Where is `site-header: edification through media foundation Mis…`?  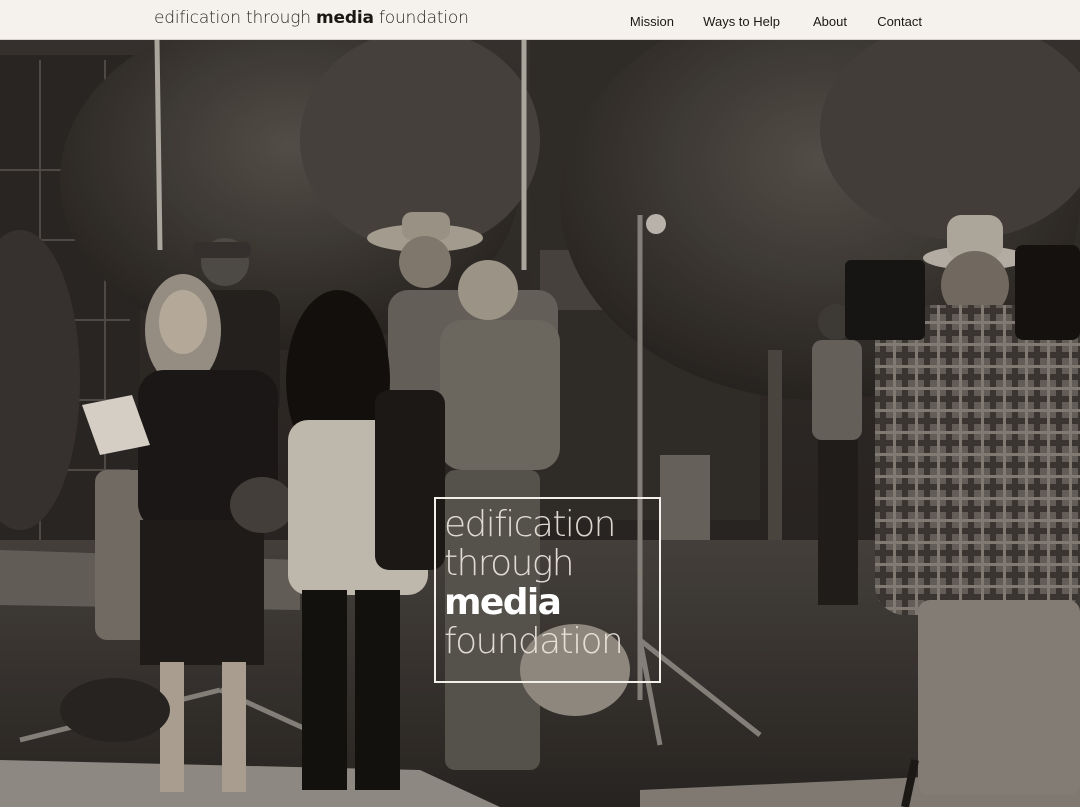
site-header: edification through media foundation Mis… is located at coordinates (540, 20).